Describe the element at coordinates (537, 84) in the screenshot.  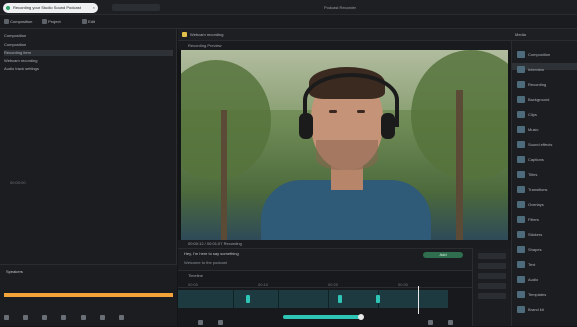
I see `media-item-label: Recording` at that location.